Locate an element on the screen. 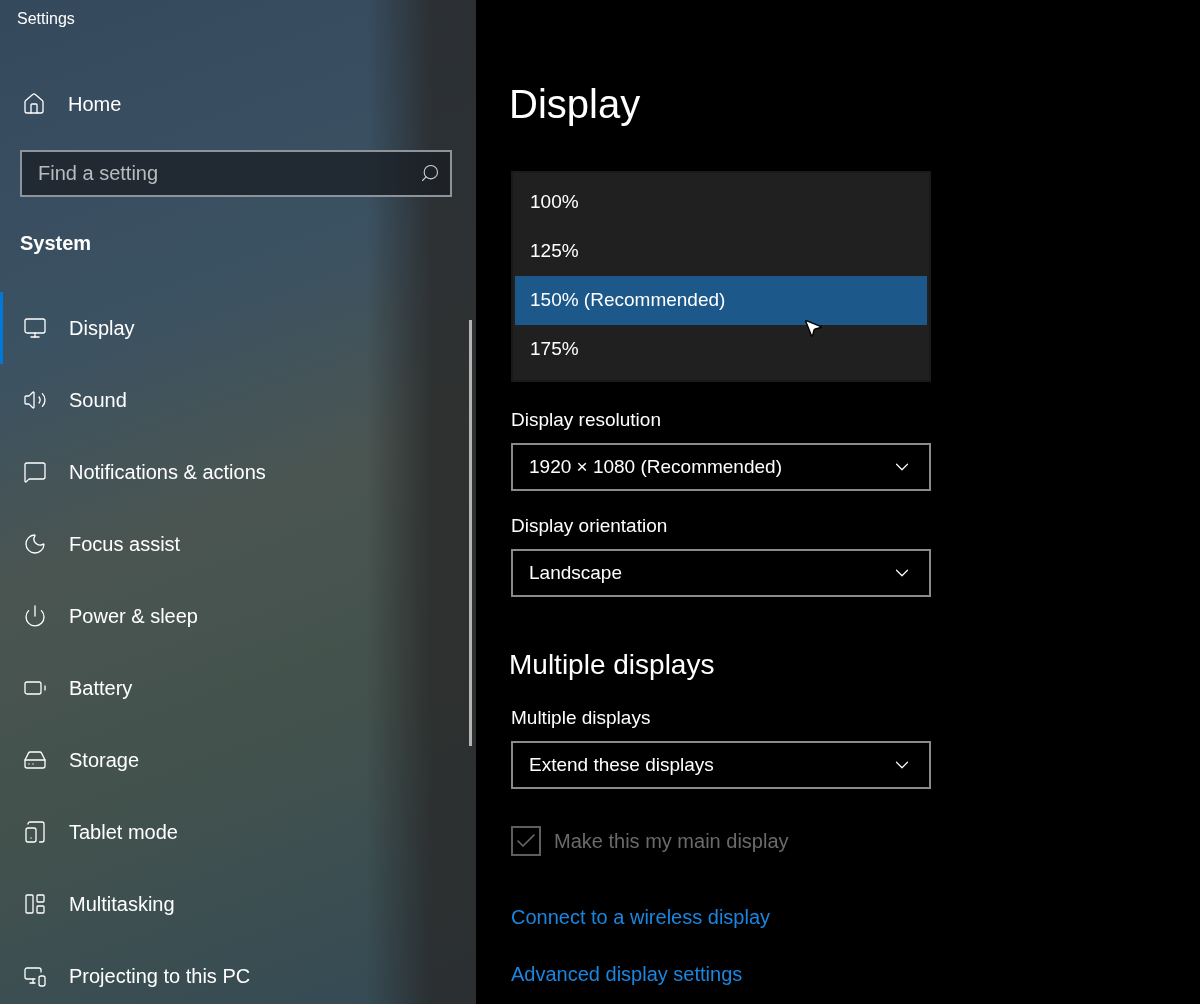  drive-icon is located at coordinates (35, 760).